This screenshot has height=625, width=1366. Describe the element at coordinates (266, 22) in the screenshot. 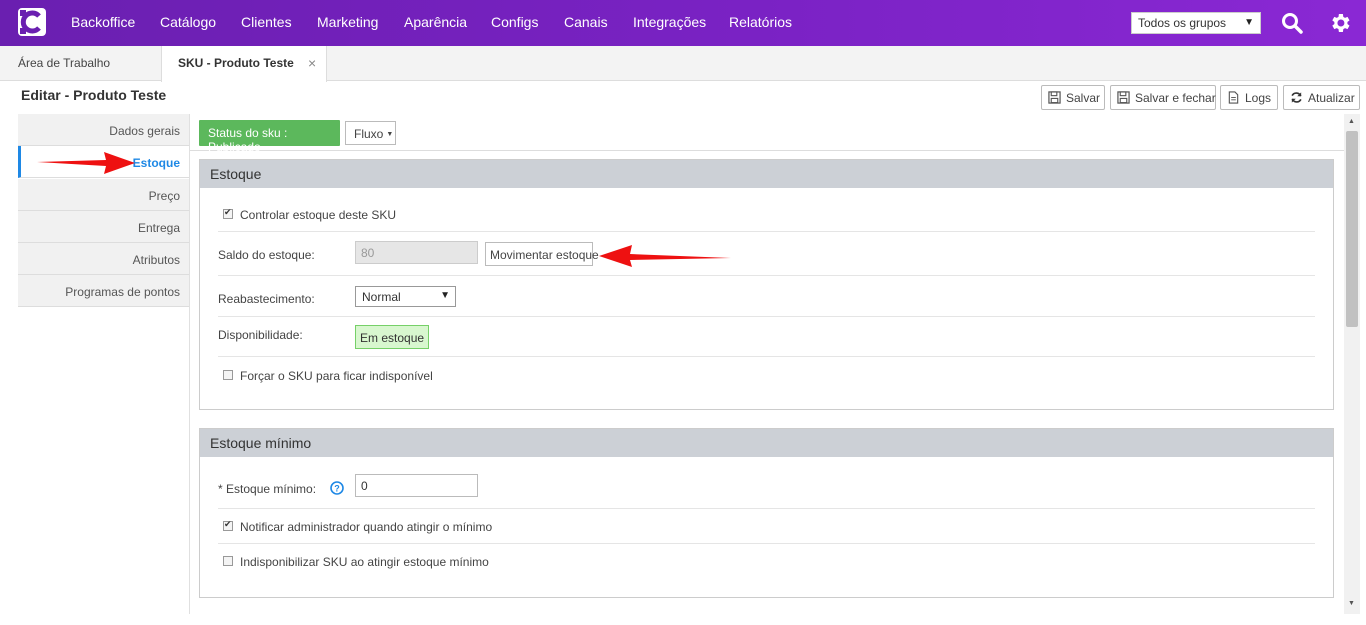

I see `nav-clientes: Clientes` at that location.